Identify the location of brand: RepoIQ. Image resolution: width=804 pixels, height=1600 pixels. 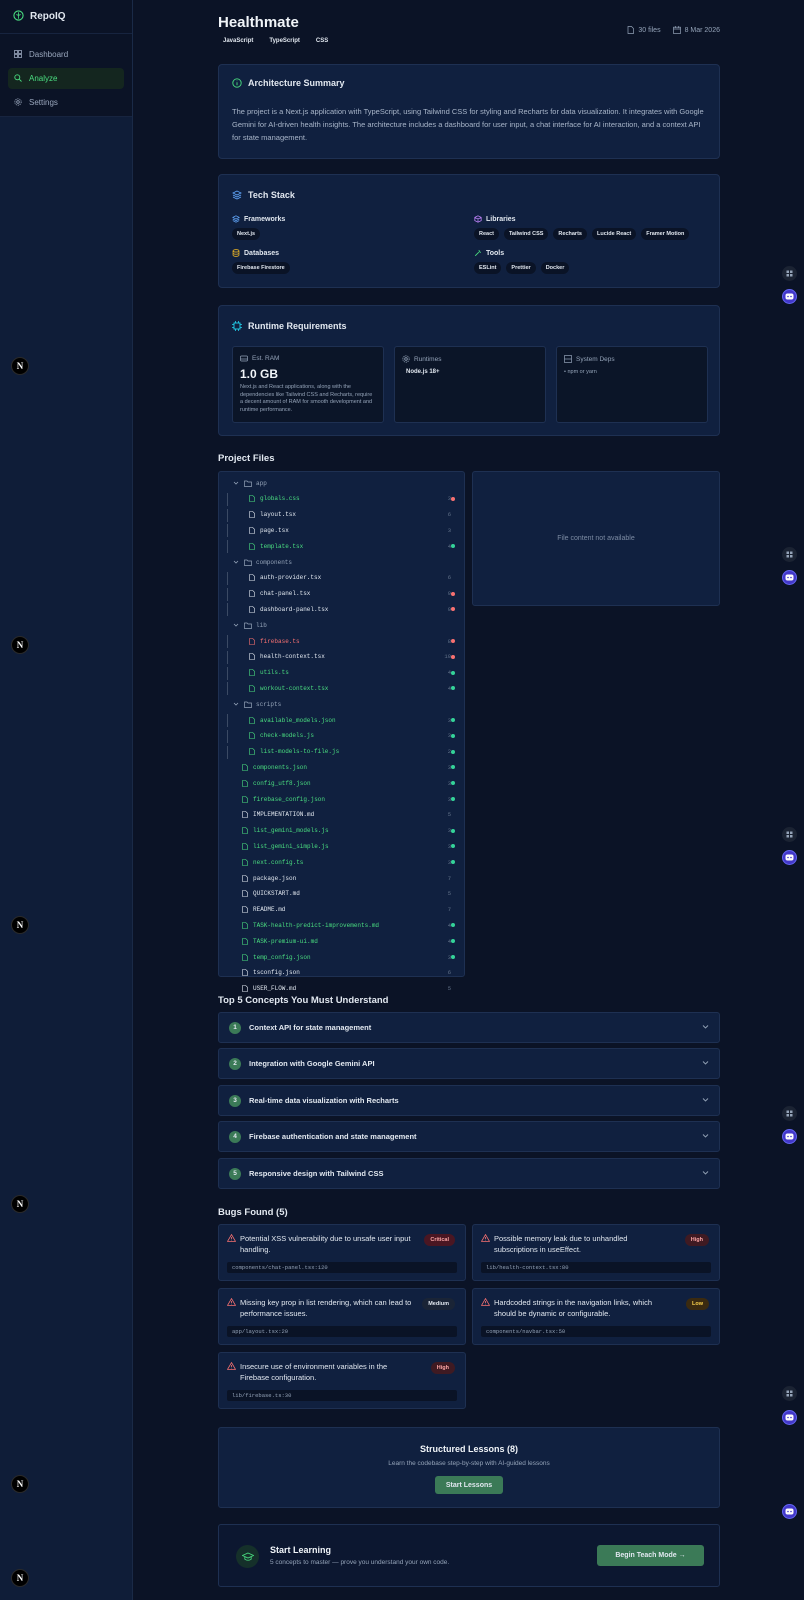
(66, 17).